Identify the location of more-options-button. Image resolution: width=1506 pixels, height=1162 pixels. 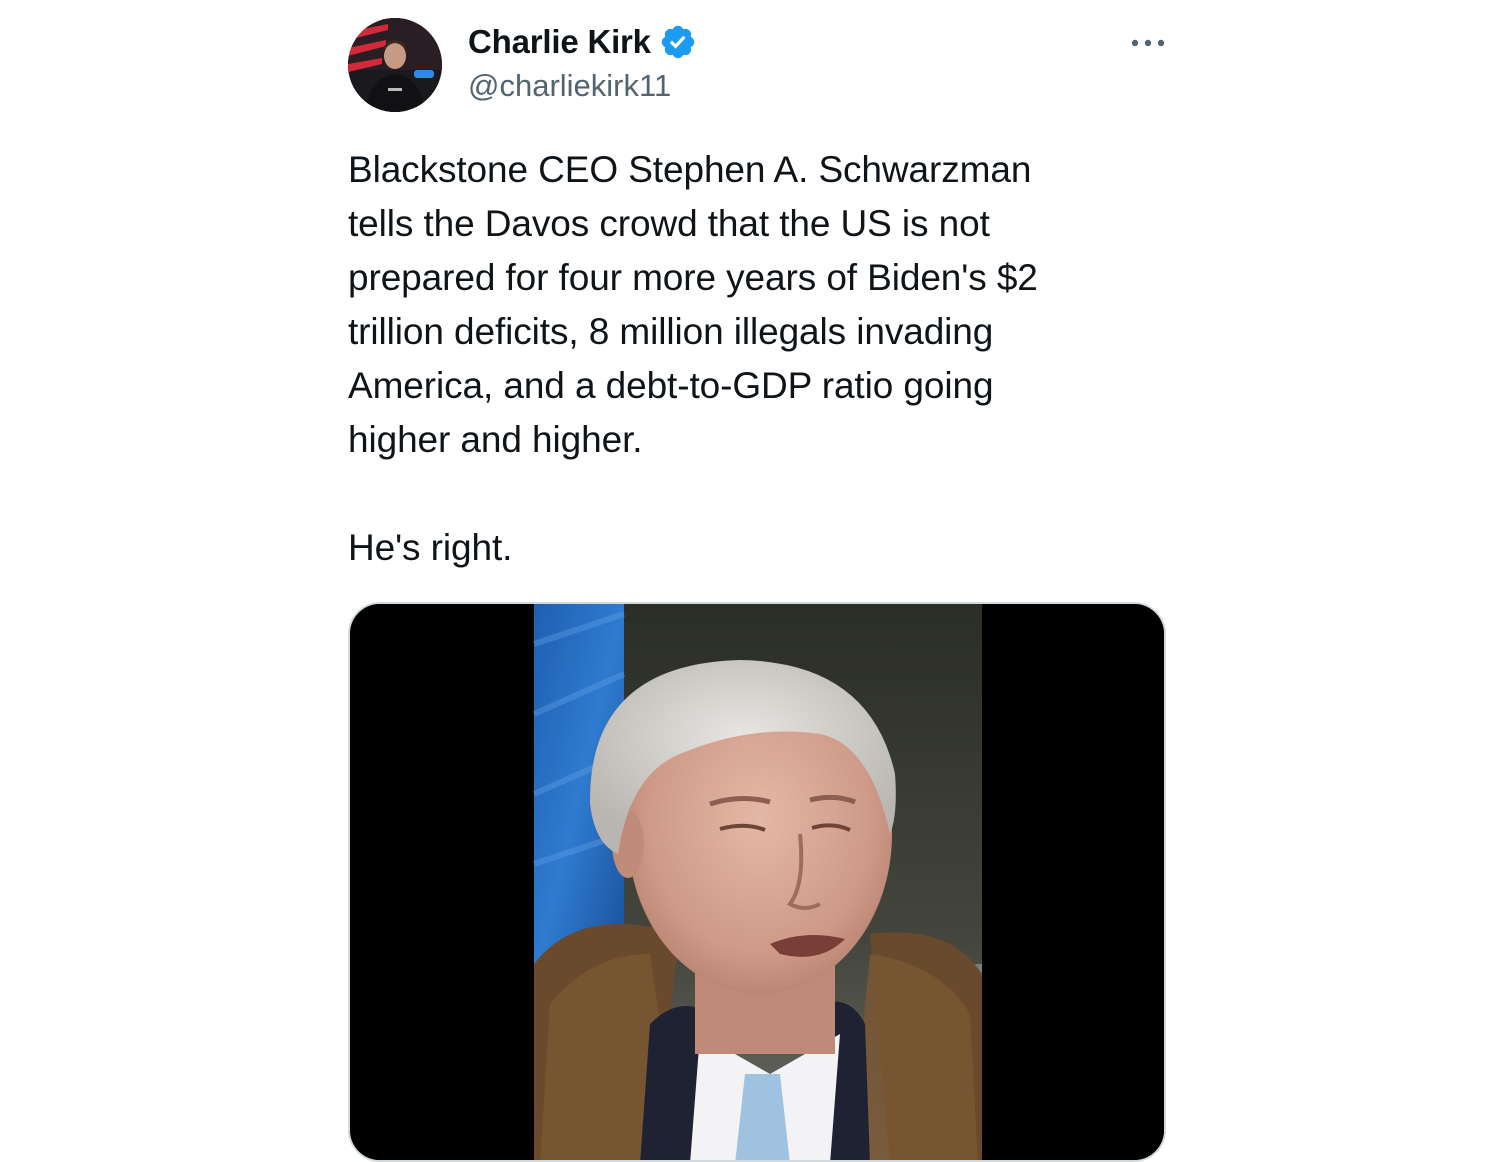
(1148, 43).